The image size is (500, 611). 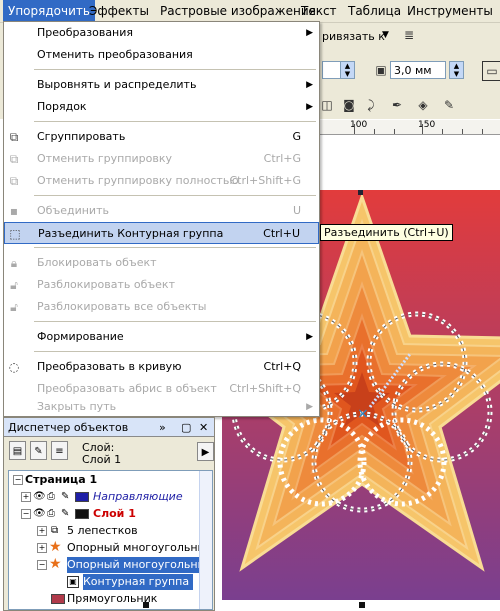 What do you see at coordinates (162, 427) in the screenshot?
I see `collapse-icon: »` at bounding box center [162, 427].